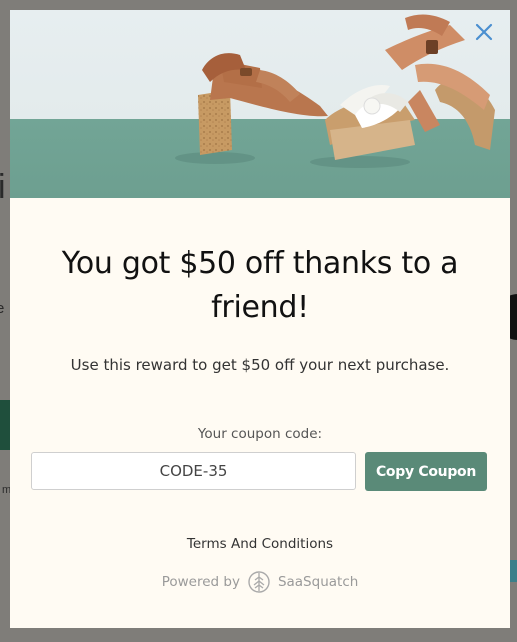  What do you see at coordinates (335, 91) in the screenshot?
I see `sandals-illustration` at bounding box center [335, 91].